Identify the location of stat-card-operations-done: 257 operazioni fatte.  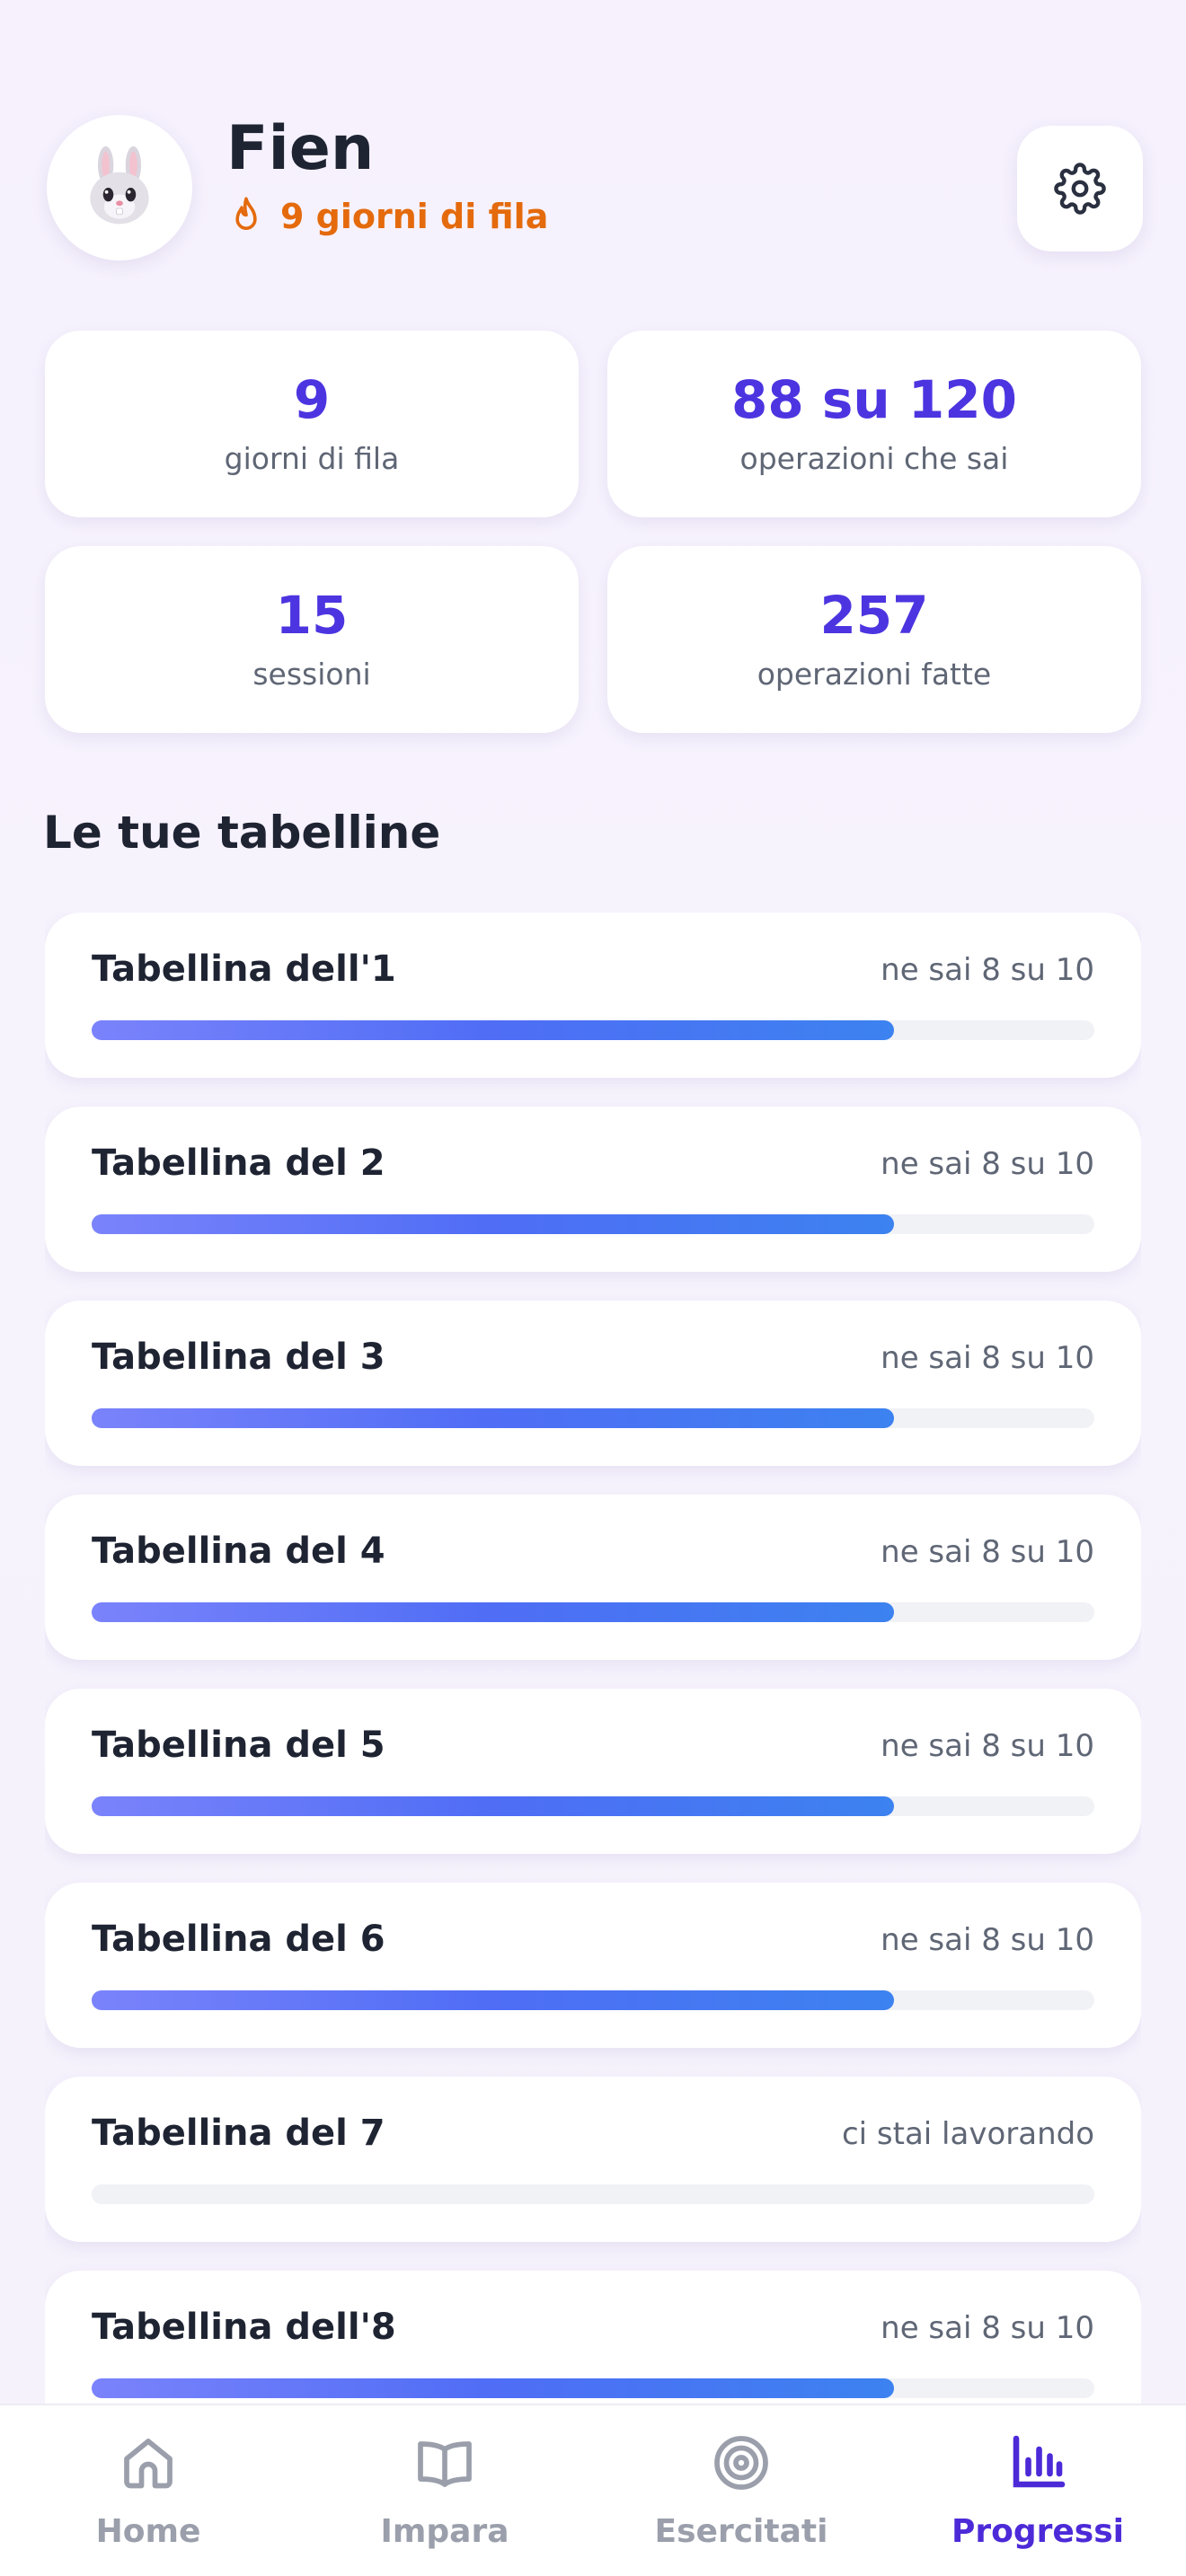
(874, 639).